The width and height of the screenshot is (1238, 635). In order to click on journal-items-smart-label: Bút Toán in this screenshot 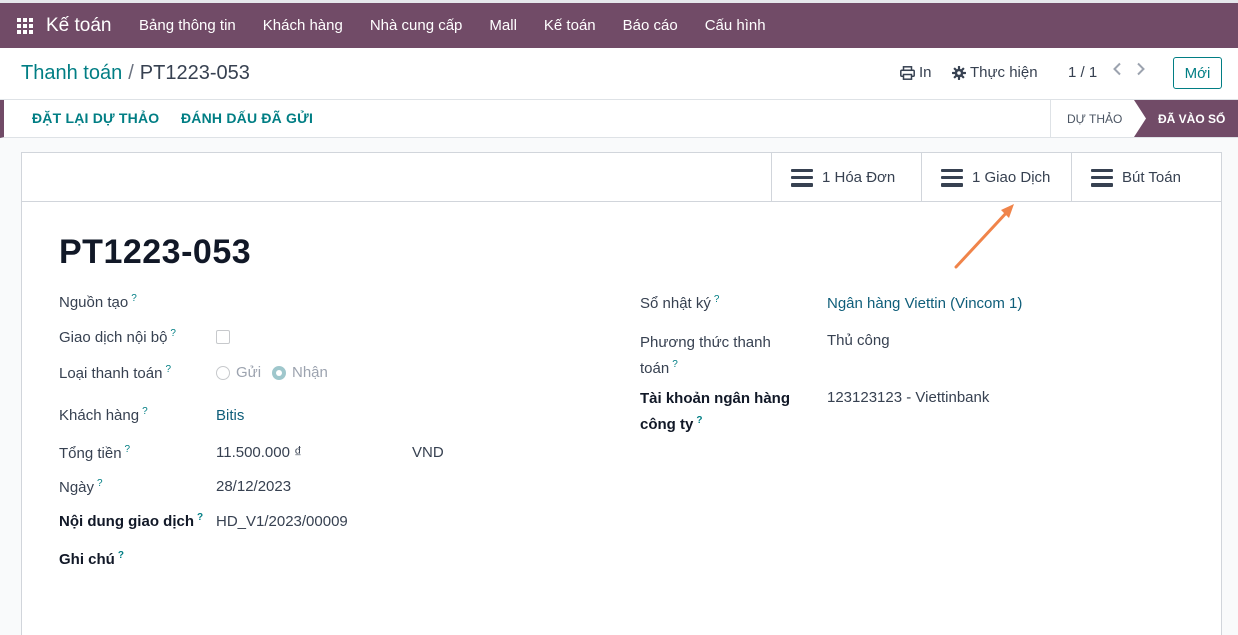, I will do `click(1151, 177)`.